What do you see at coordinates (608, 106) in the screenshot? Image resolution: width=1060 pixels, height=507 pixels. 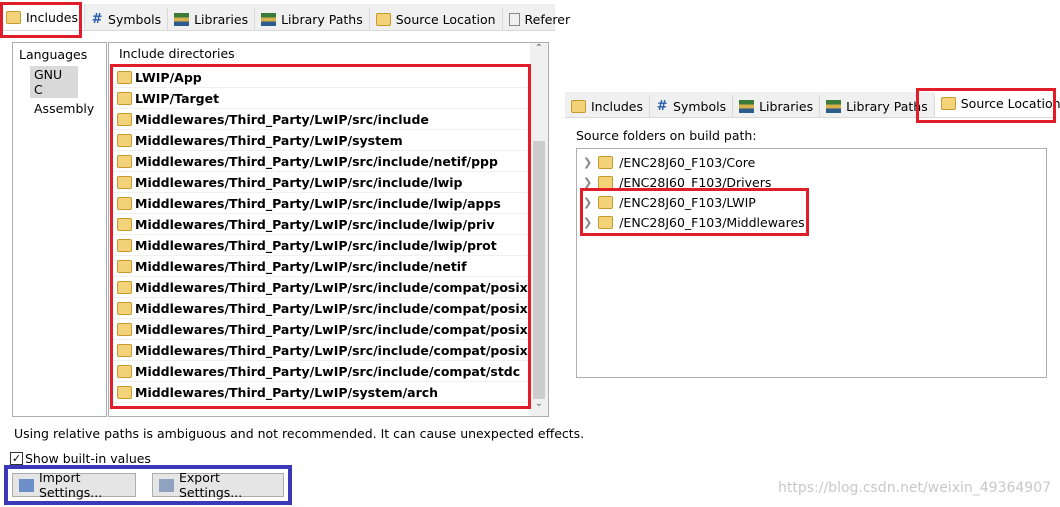 I see `tab-includes: Includes` at bounding box center [608, 106].